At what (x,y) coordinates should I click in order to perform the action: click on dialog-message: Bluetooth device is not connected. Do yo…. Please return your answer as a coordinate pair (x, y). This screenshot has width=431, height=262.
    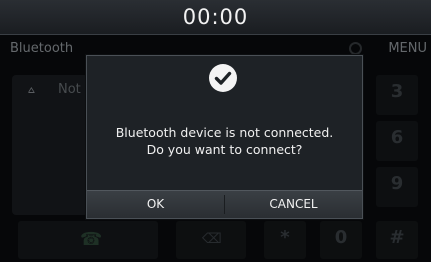
    Looking at the image, I should click on (224, 141).